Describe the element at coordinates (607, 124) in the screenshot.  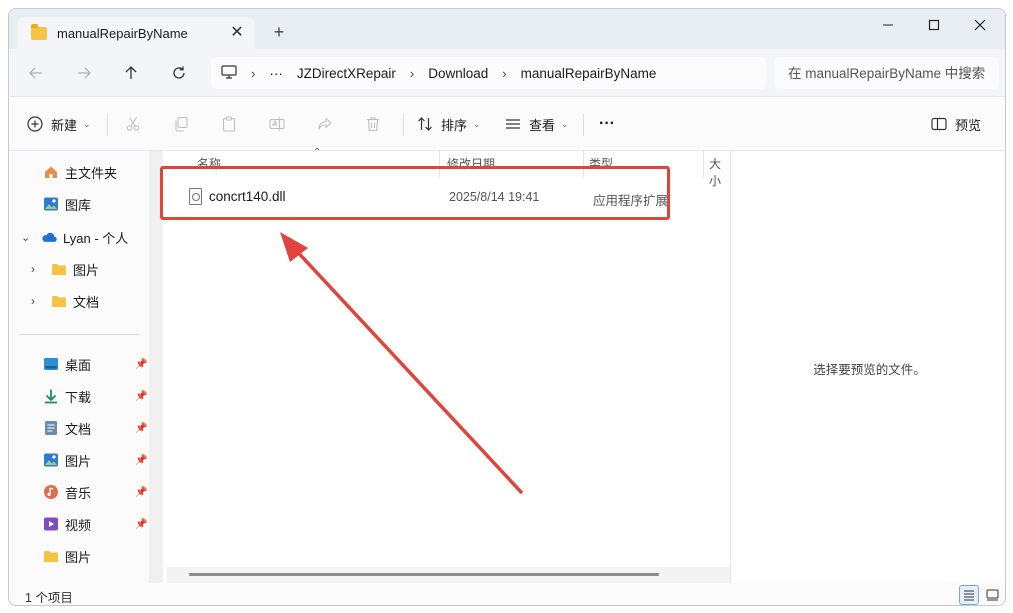
I see `more-options-button: ···` at that location.